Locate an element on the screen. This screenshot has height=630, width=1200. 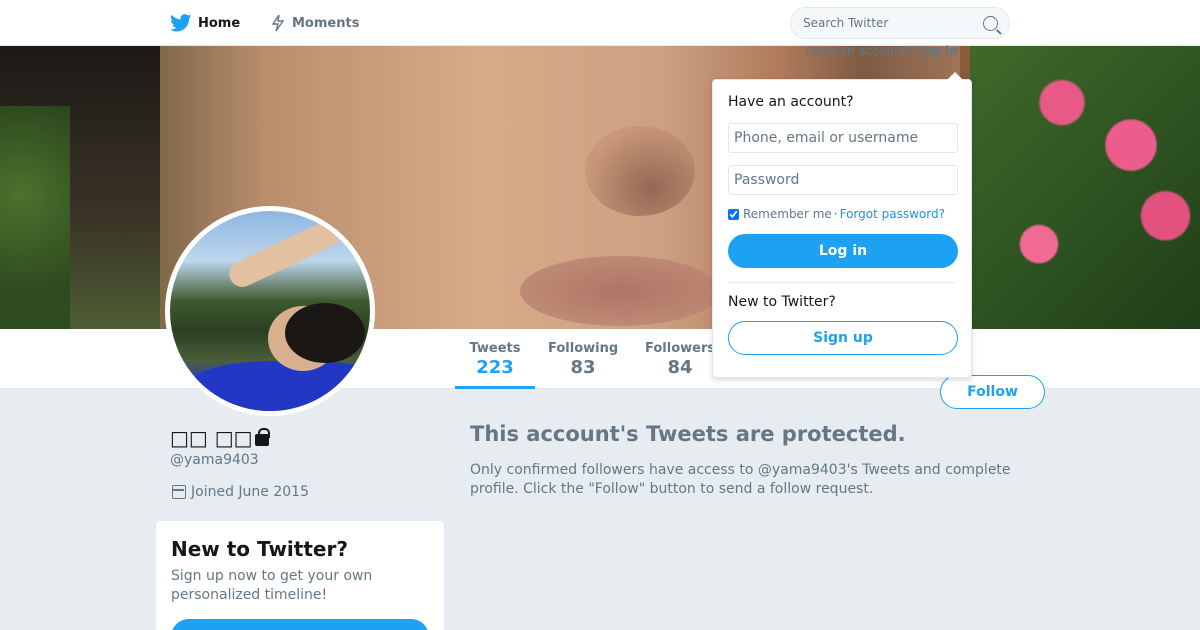
stat-following-label: Following is located at coordinates (583, 348).